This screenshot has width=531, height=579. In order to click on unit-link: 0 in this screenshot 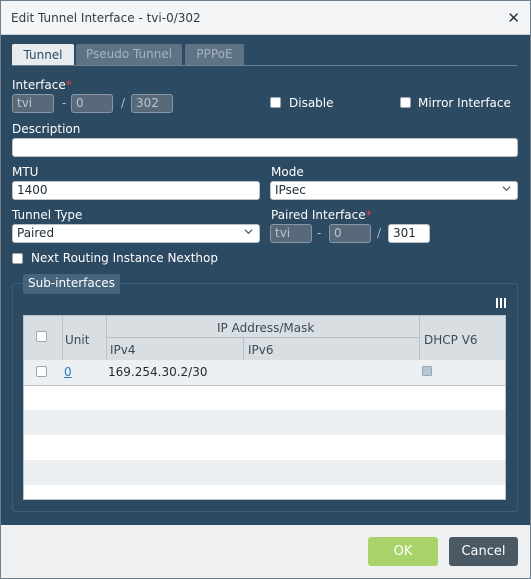, I will do `click(68, 372)`.